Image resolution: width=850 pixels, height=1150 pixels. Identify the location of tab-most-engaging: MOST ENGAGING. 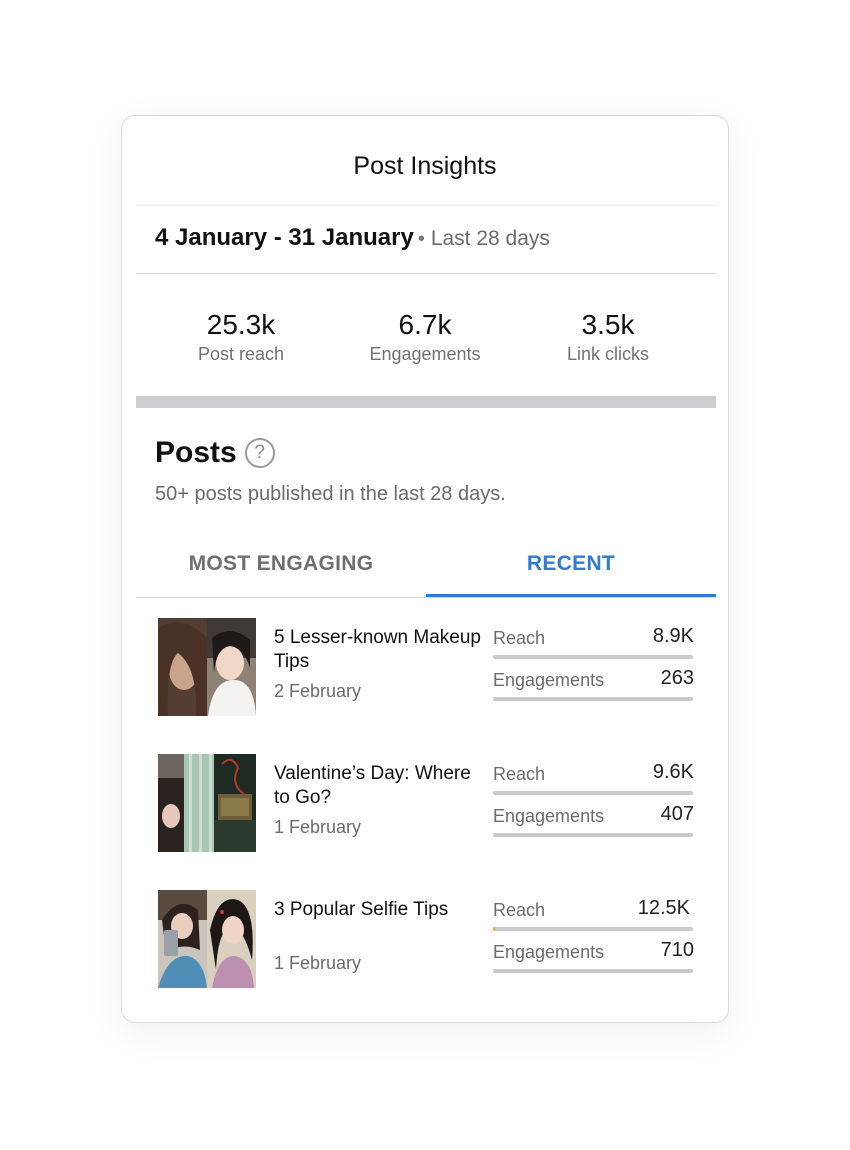
(281, 567).